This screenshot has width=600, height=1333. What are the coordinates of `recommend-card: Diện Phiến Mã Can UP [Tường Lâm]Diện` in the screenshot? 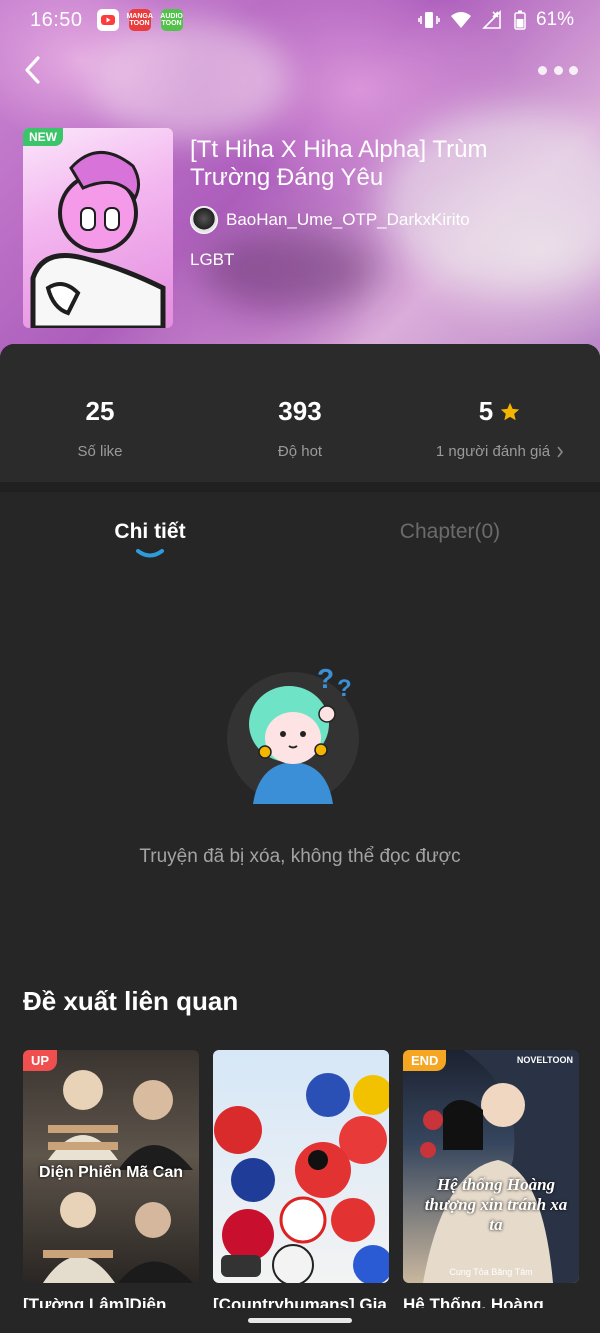 It's located at (111, 1179).